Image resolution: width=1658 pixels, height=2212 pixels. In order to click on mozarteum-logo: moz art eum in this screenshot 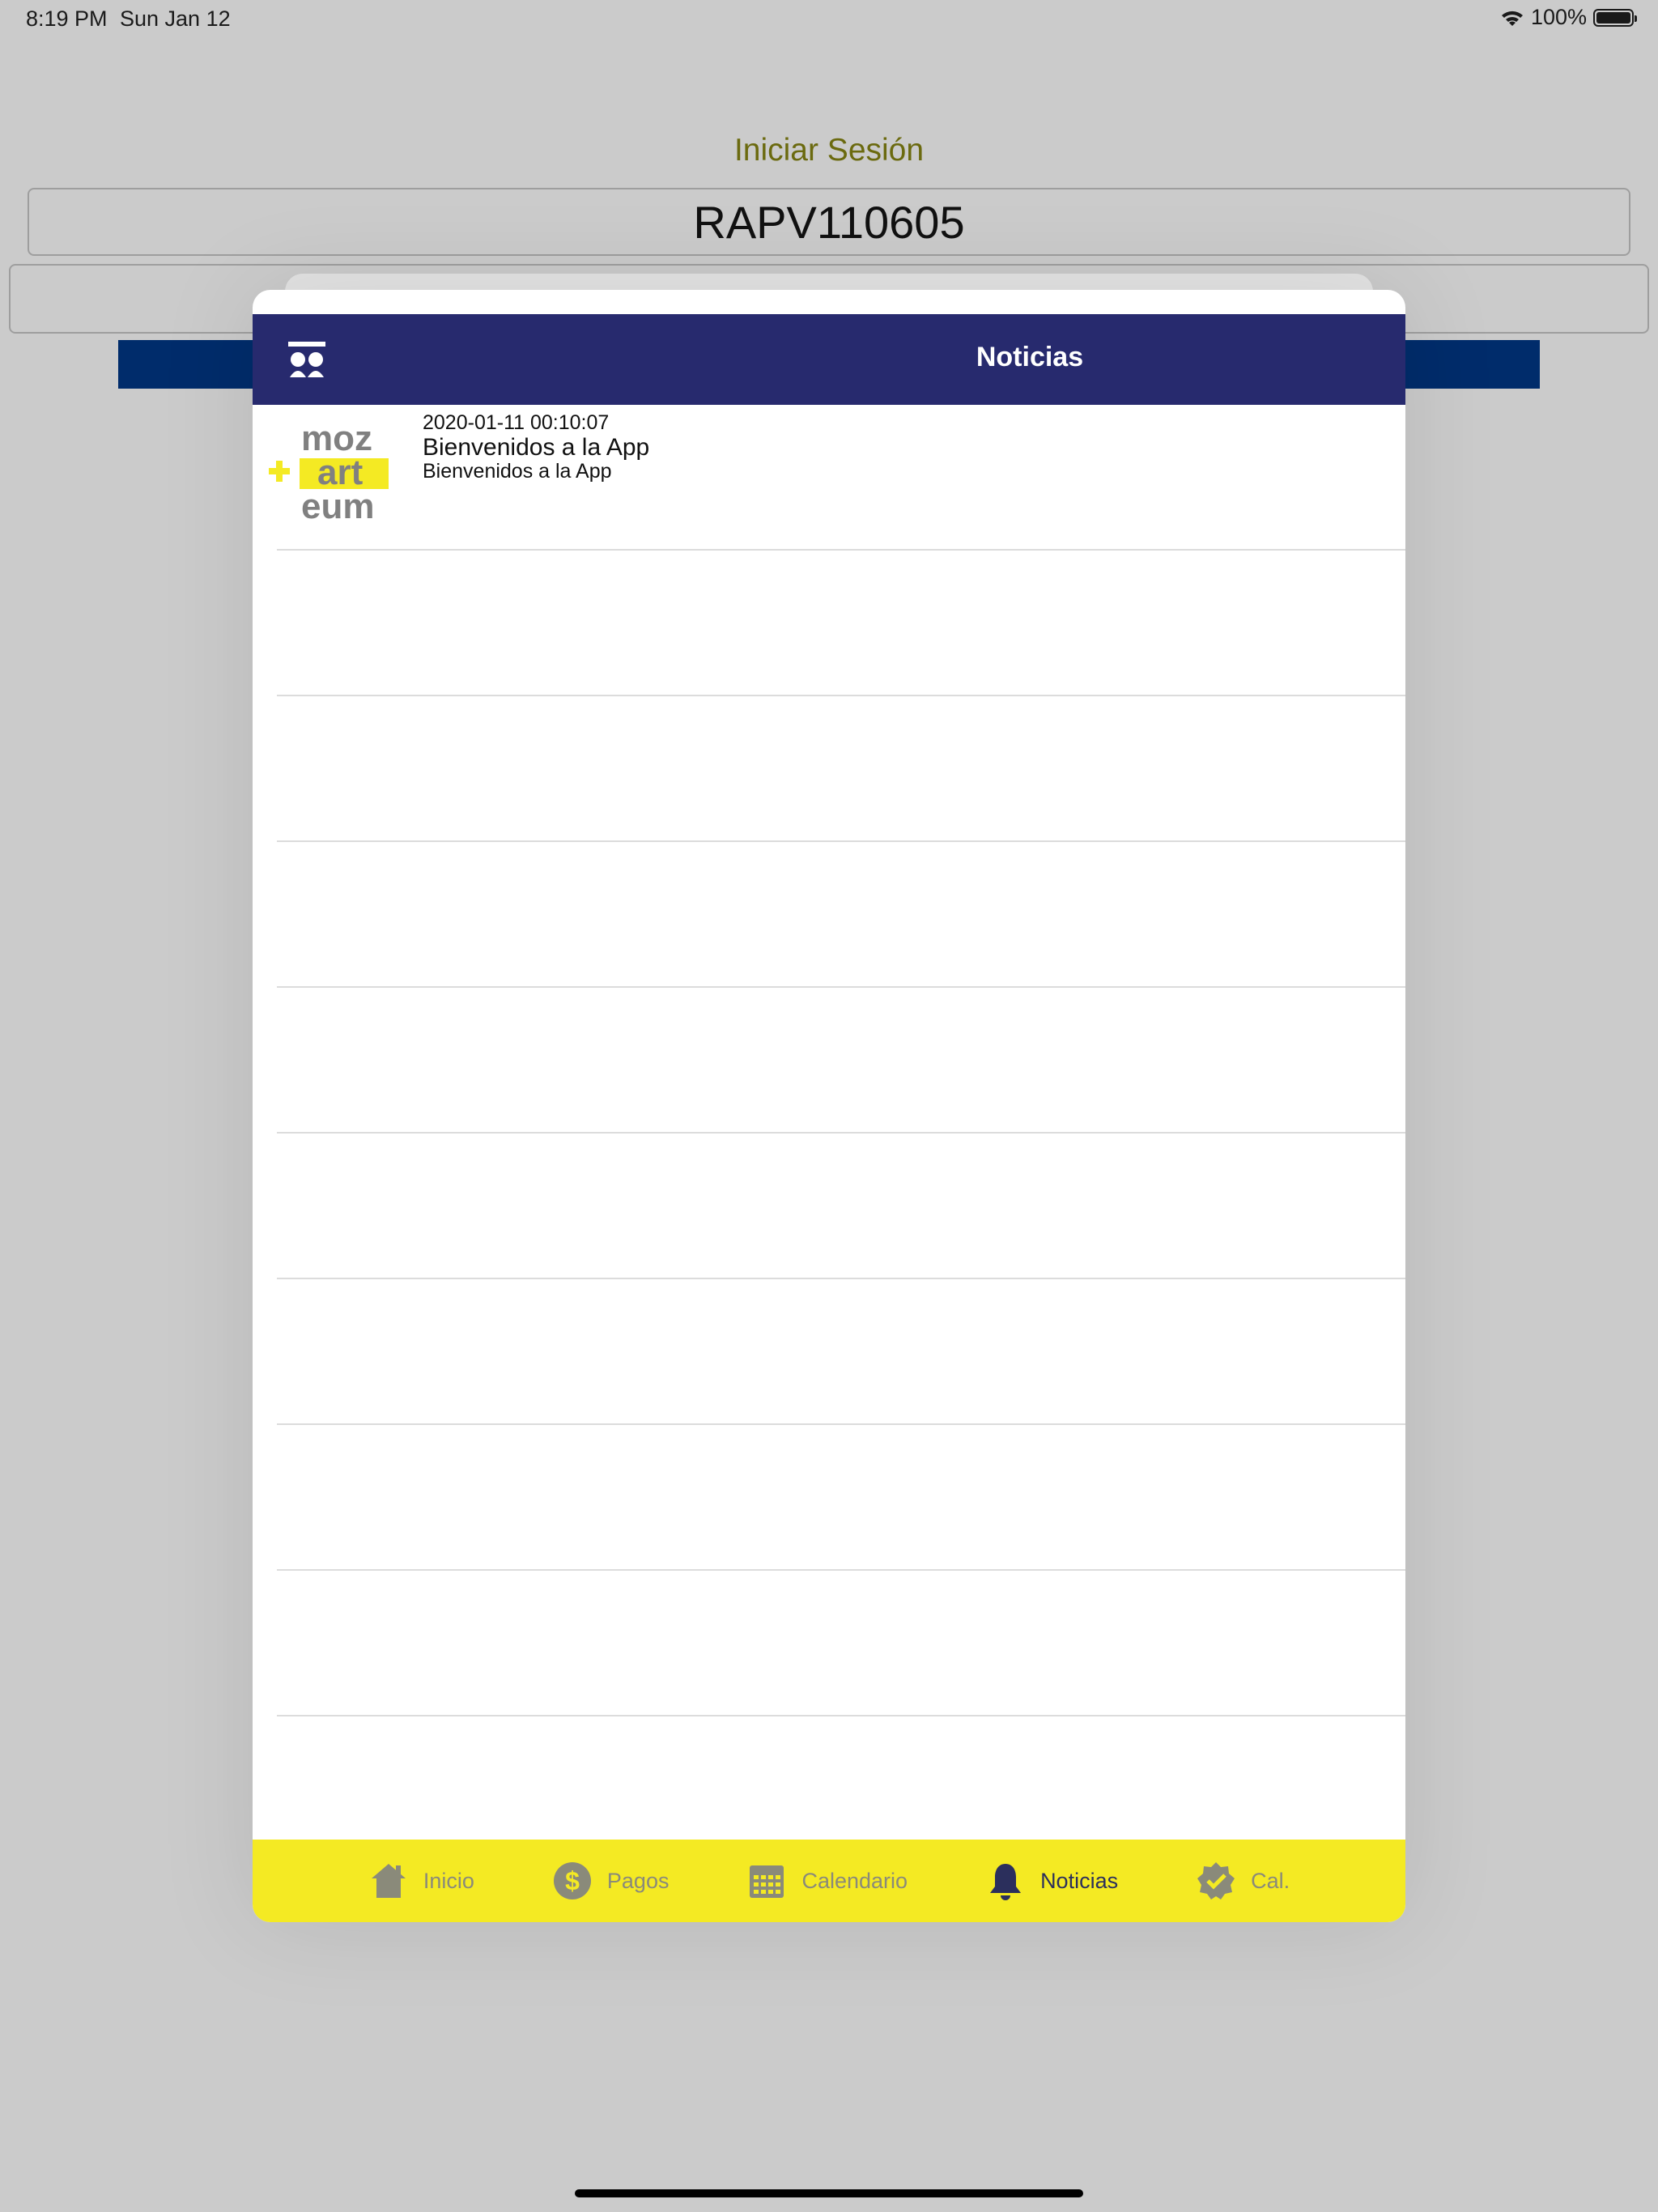, I will do `click(329, 470)`.